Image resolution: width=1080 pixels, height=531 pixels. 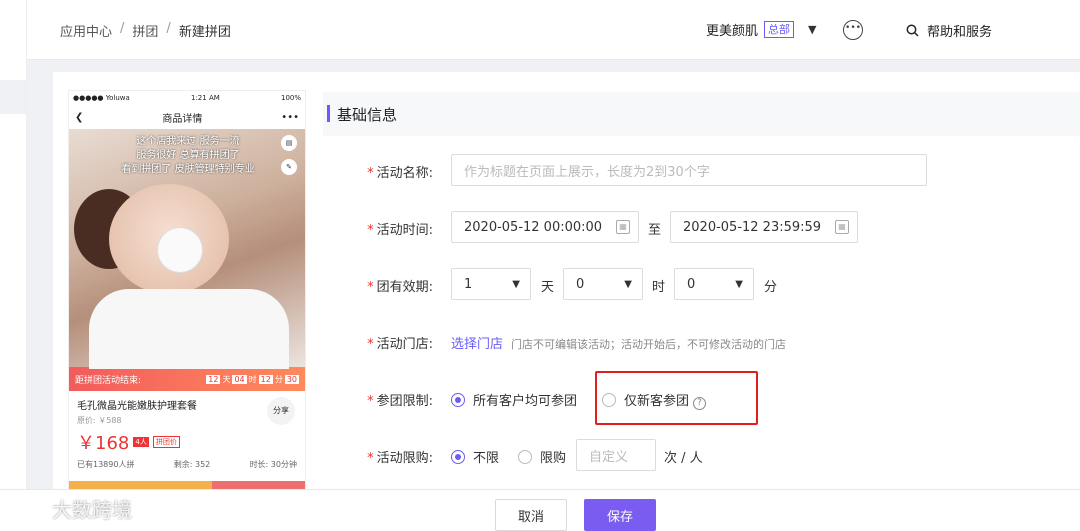 What do you see at coordinates (912, 30) in the screenshot?
I see `search-icon` at bounding box center [912, 30].